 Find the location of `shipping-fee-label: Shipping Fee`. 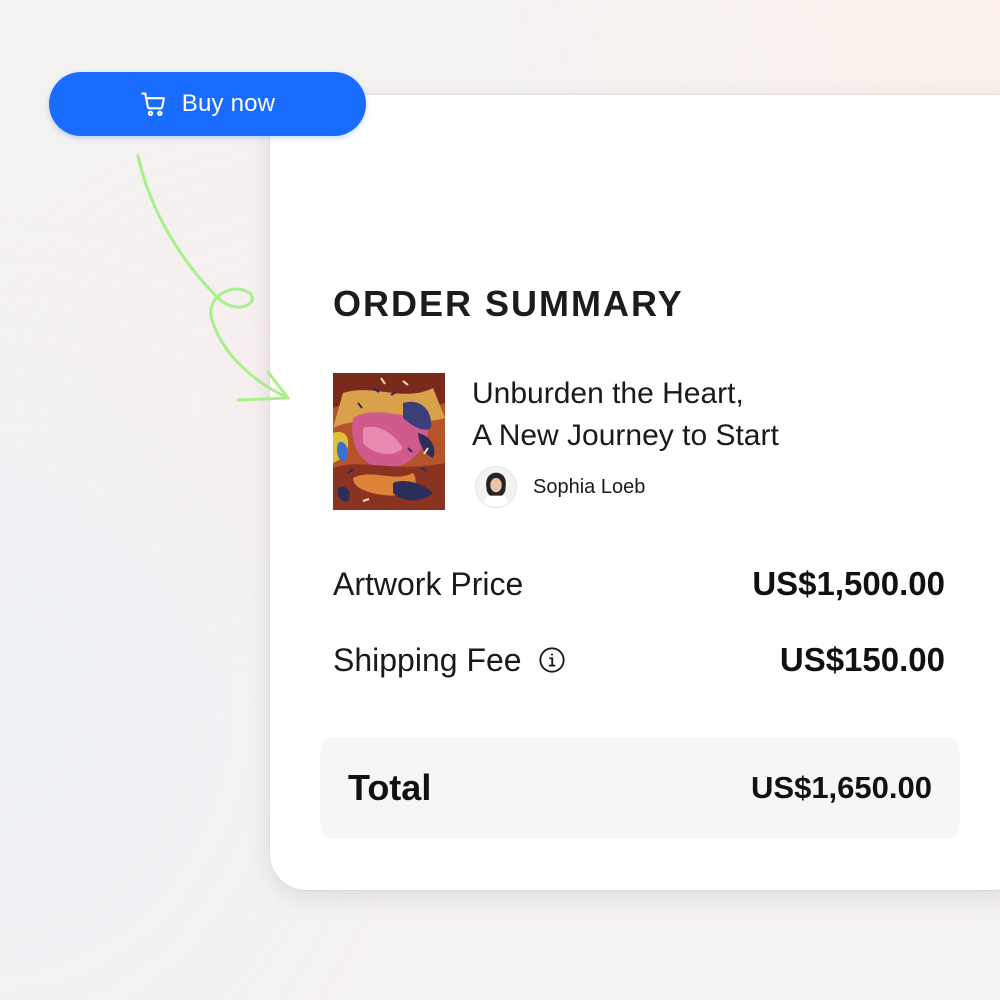

shipping-fee-label: Shipping Fee is located at coordinates (427, 659).